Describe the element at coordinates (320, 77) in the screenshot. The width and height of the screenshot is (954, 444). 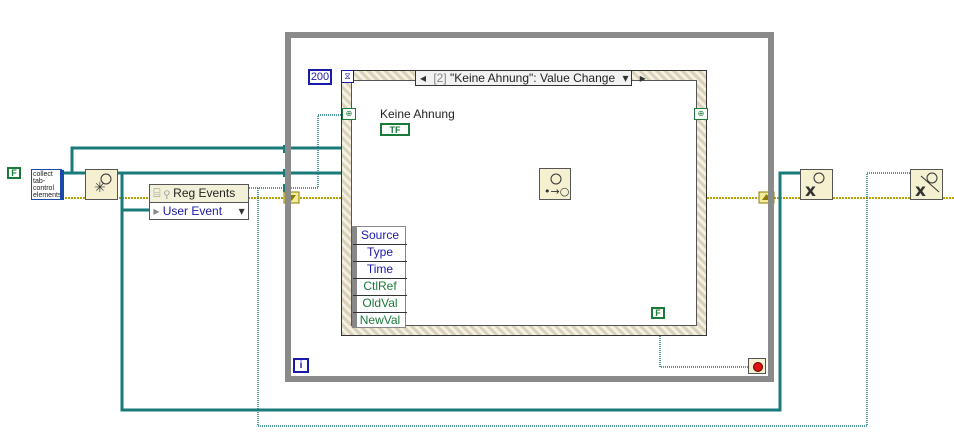
I see `timeout-constant: 200` at that location.